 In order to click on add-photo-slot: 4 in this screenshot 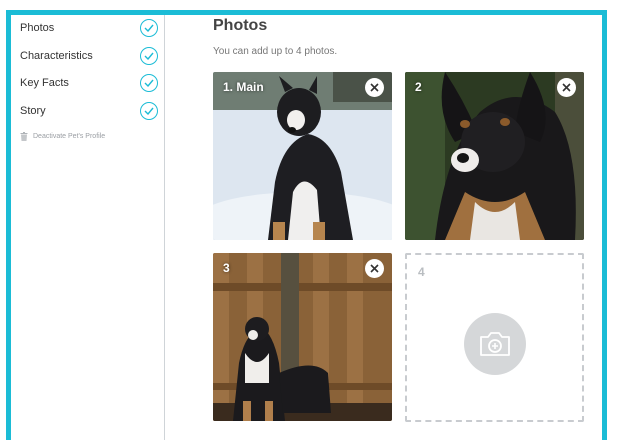, I will do `click(494, 337)`.